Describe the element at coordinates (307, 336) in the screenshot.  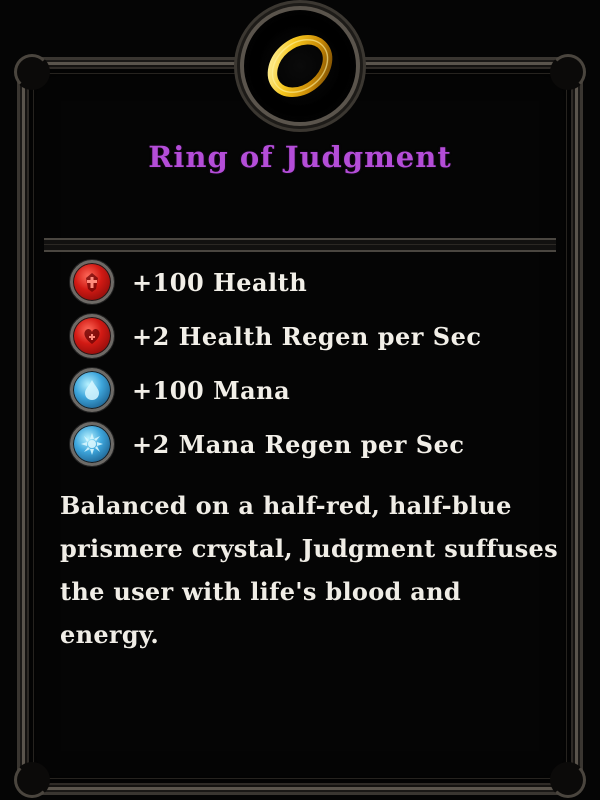
I see `stat-text: +2 Health Regen per Sec` at that location.